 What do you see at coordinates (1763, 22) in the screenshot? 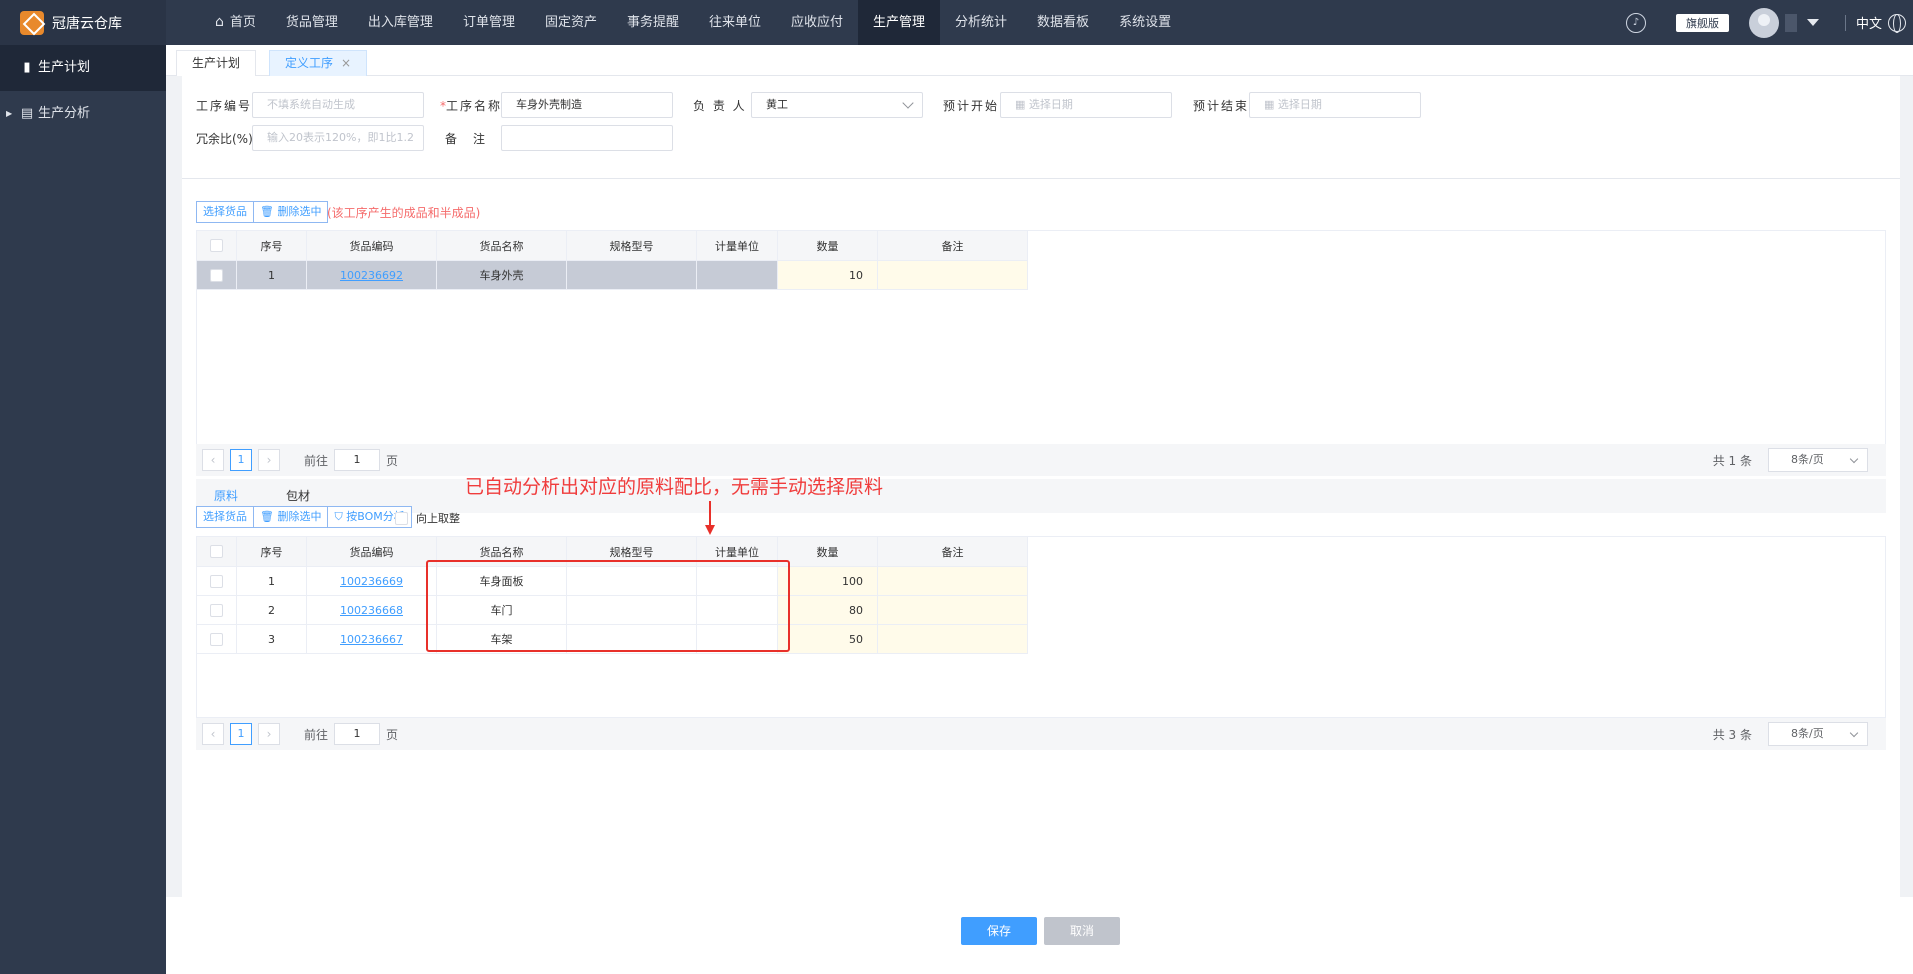
I see `avatar` at bounding box center [1763, 22].